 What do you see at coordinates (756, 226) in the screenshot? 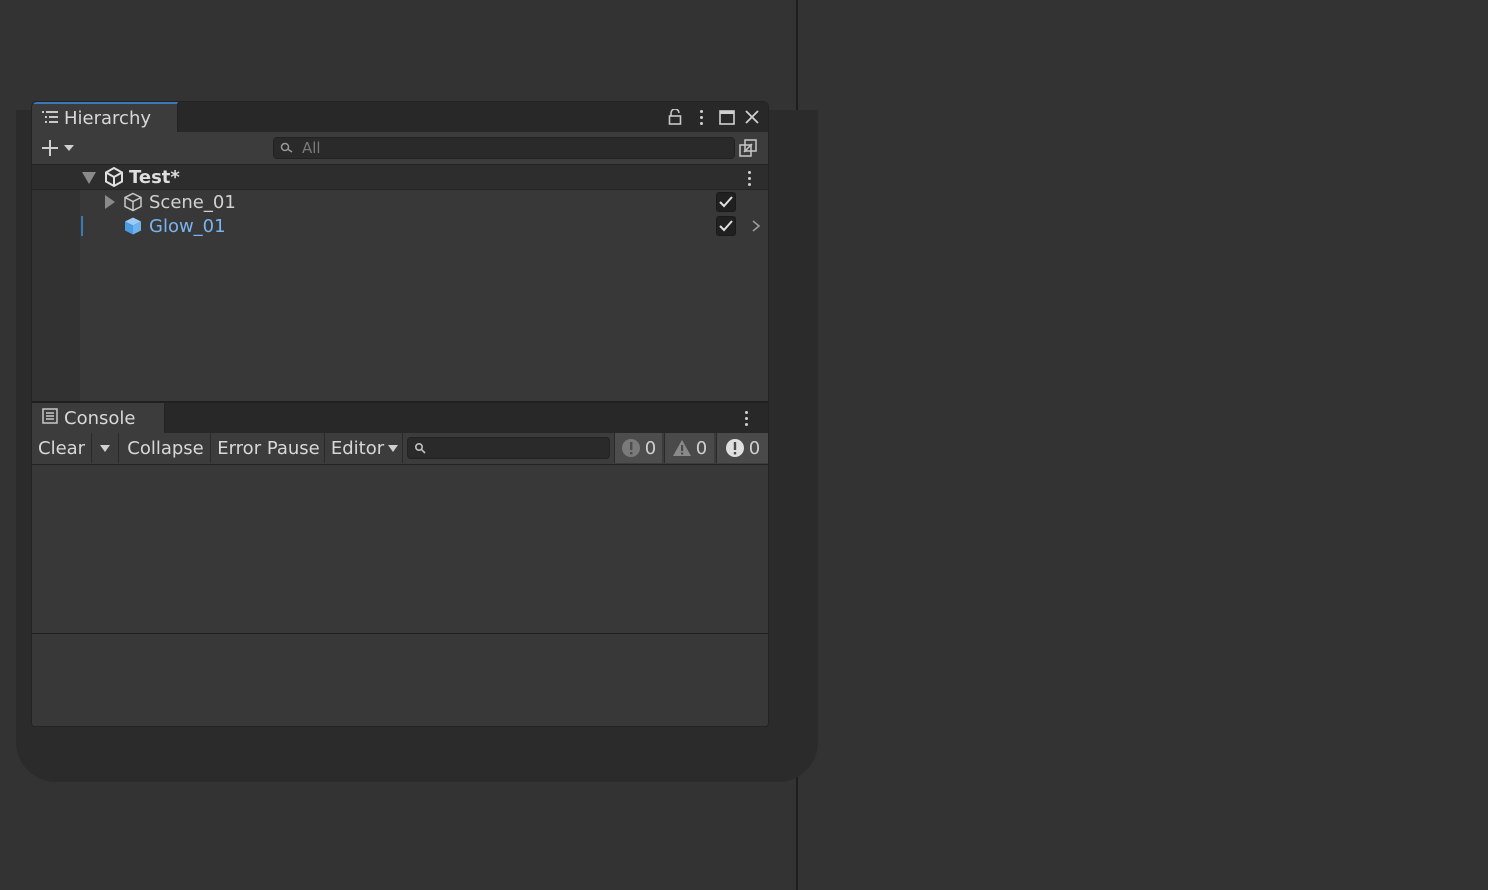
I see `chevron-right-icon` at bounding box center [756, 226].